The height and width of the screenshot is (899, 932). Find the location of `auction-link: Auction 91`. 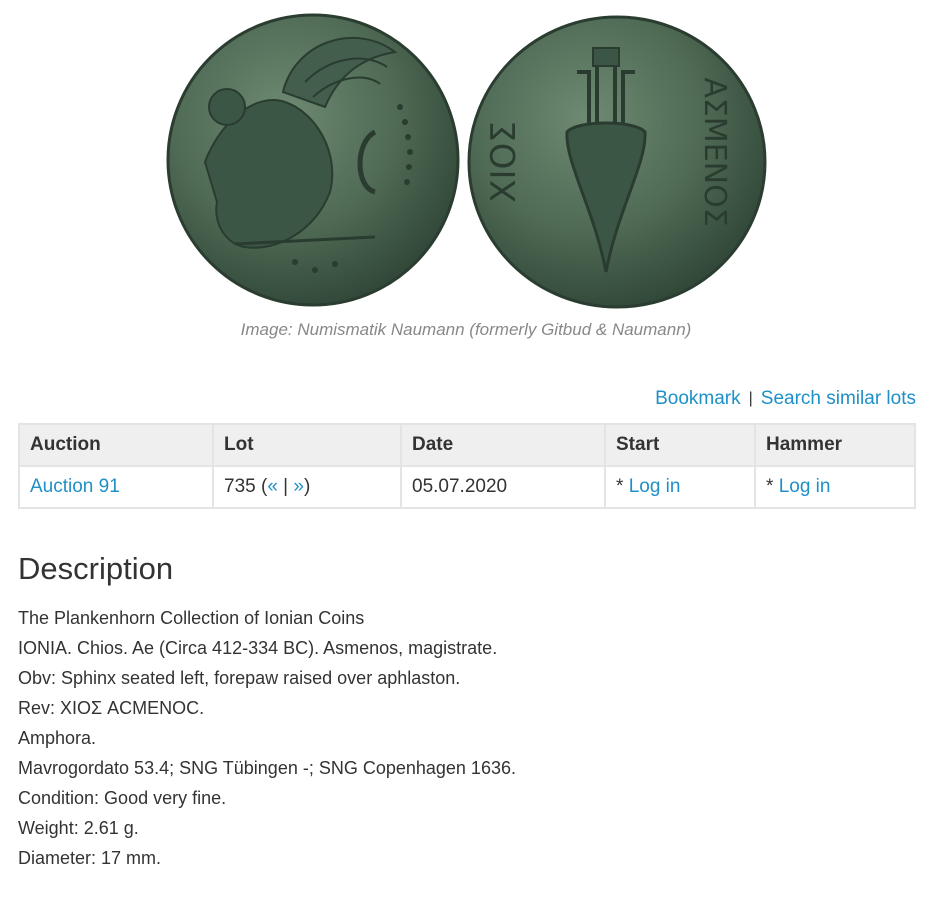

auction-link: Auction 91 is located at coordinates (75, 486).